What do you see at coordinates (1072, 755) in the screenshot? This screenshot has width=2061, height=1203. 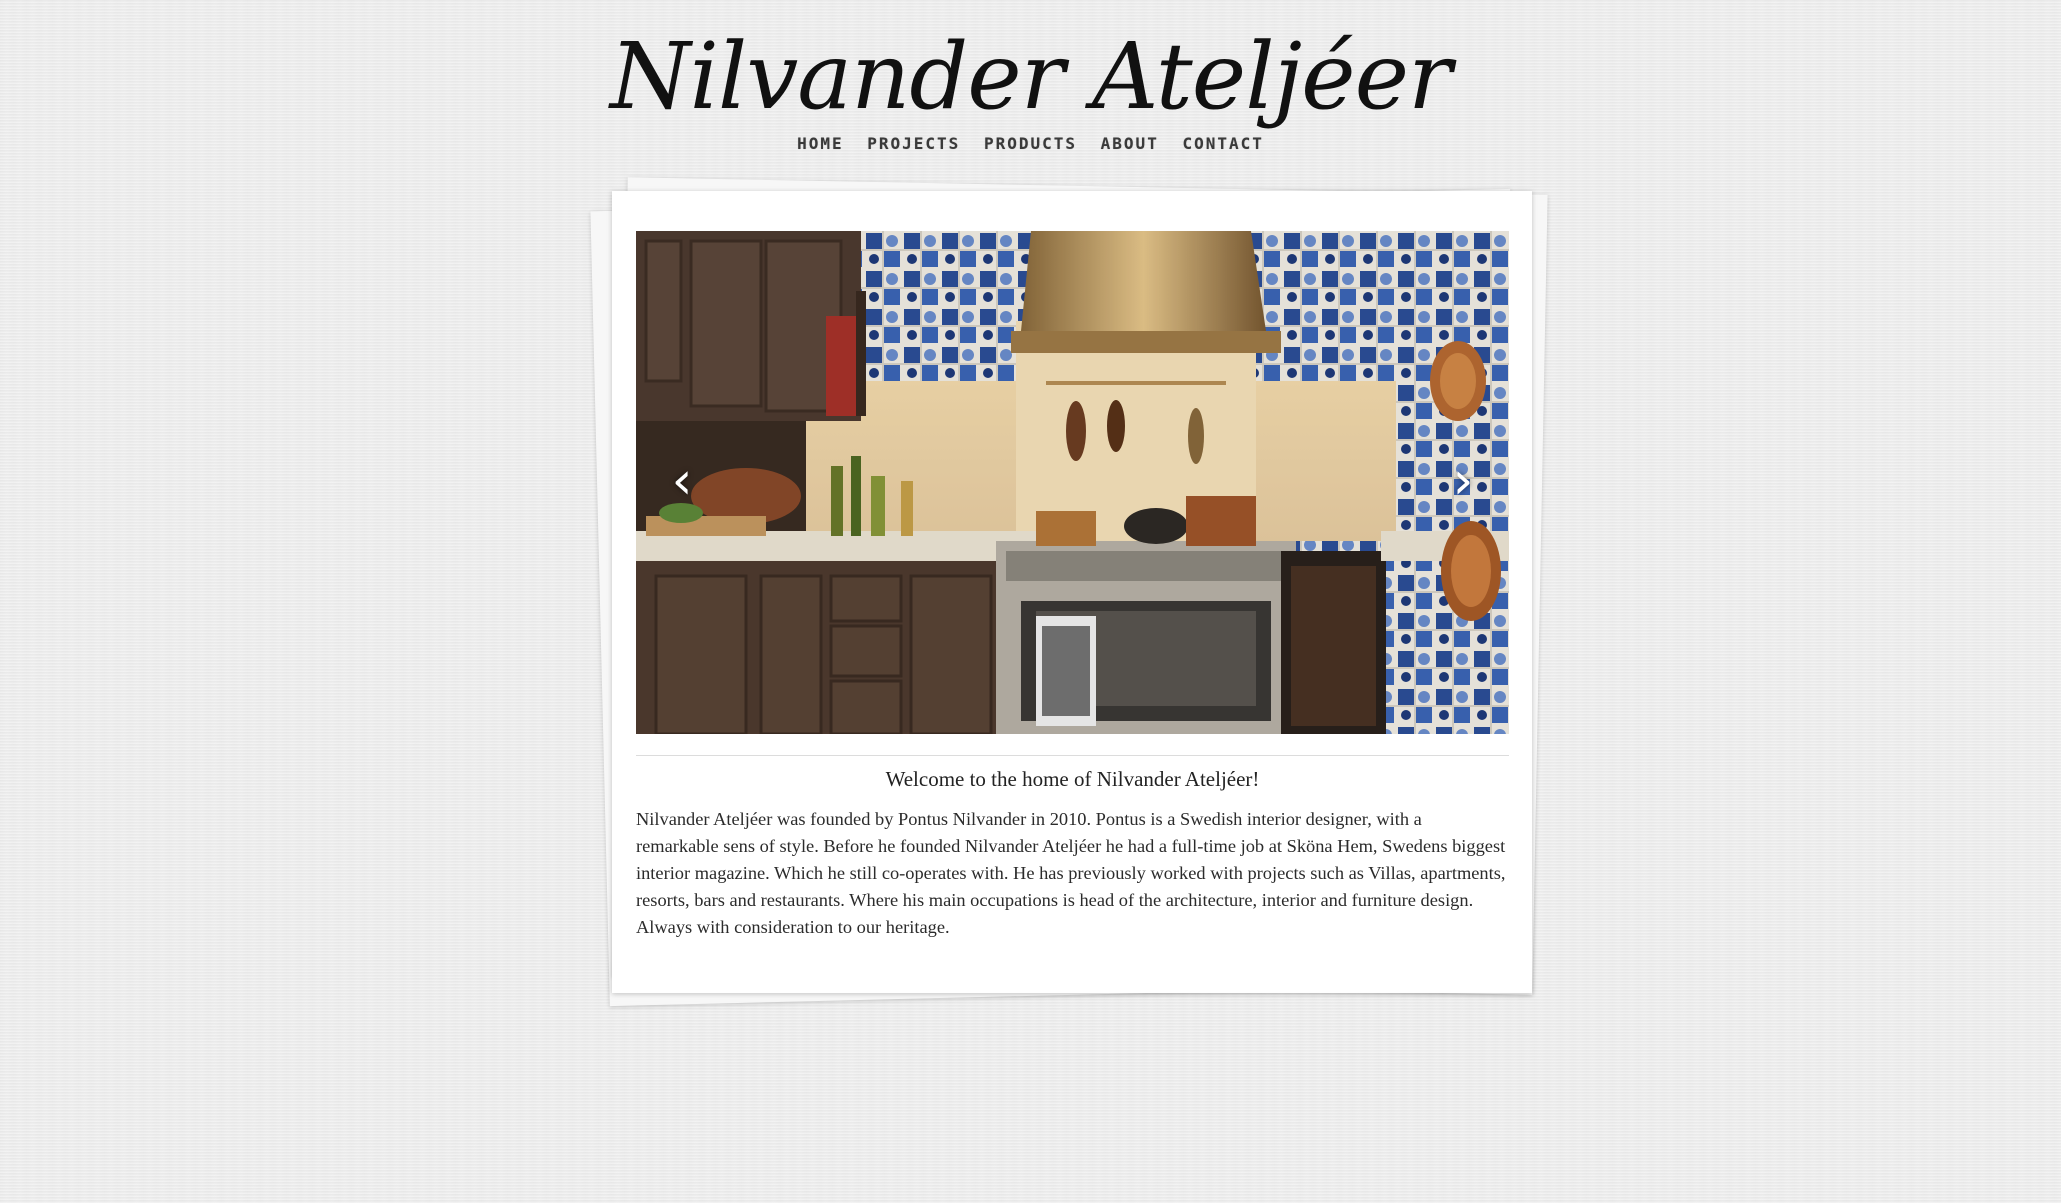 I see `content-divider` at bounding box center [1072, 755].